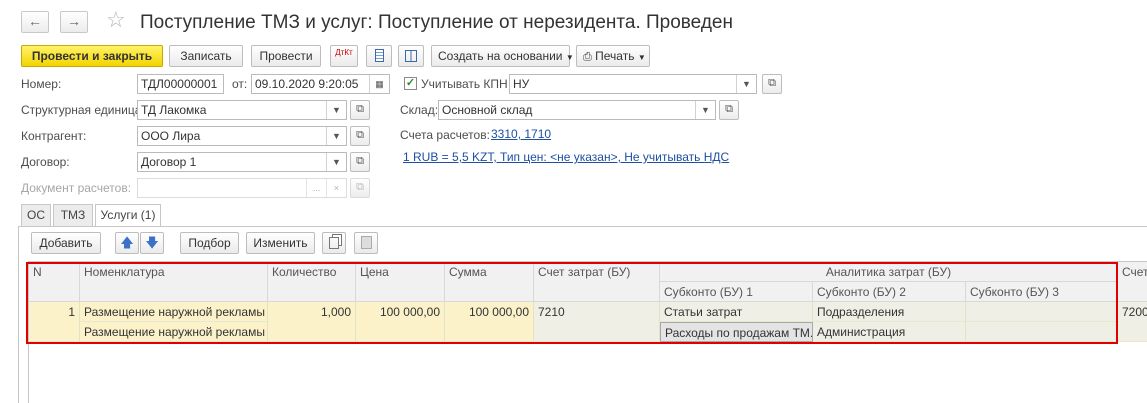  What do you see at coordinates (242, 162) in the screenshot?
I see `contract-field: Договор 1 ▼` at bounding box center [242, 162].